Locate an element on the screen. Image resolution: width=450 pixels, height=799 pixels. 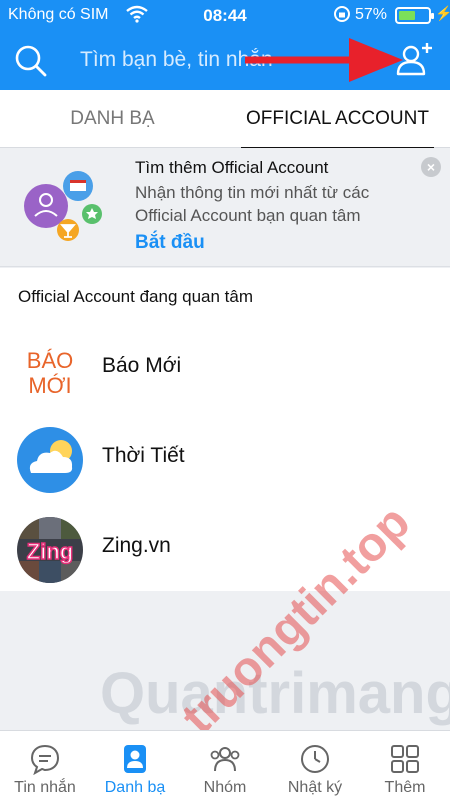
nav-contacts: Danh bạ is located at coordinates (135, 765).